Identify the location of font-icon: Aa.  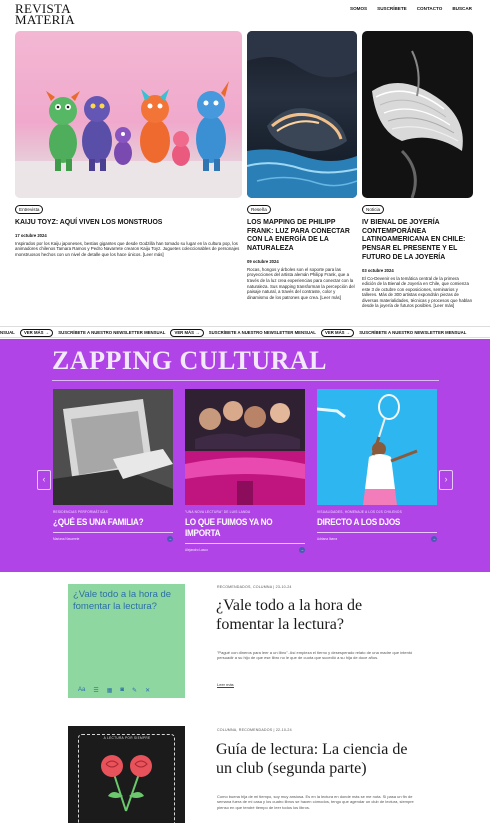
(82, 690).